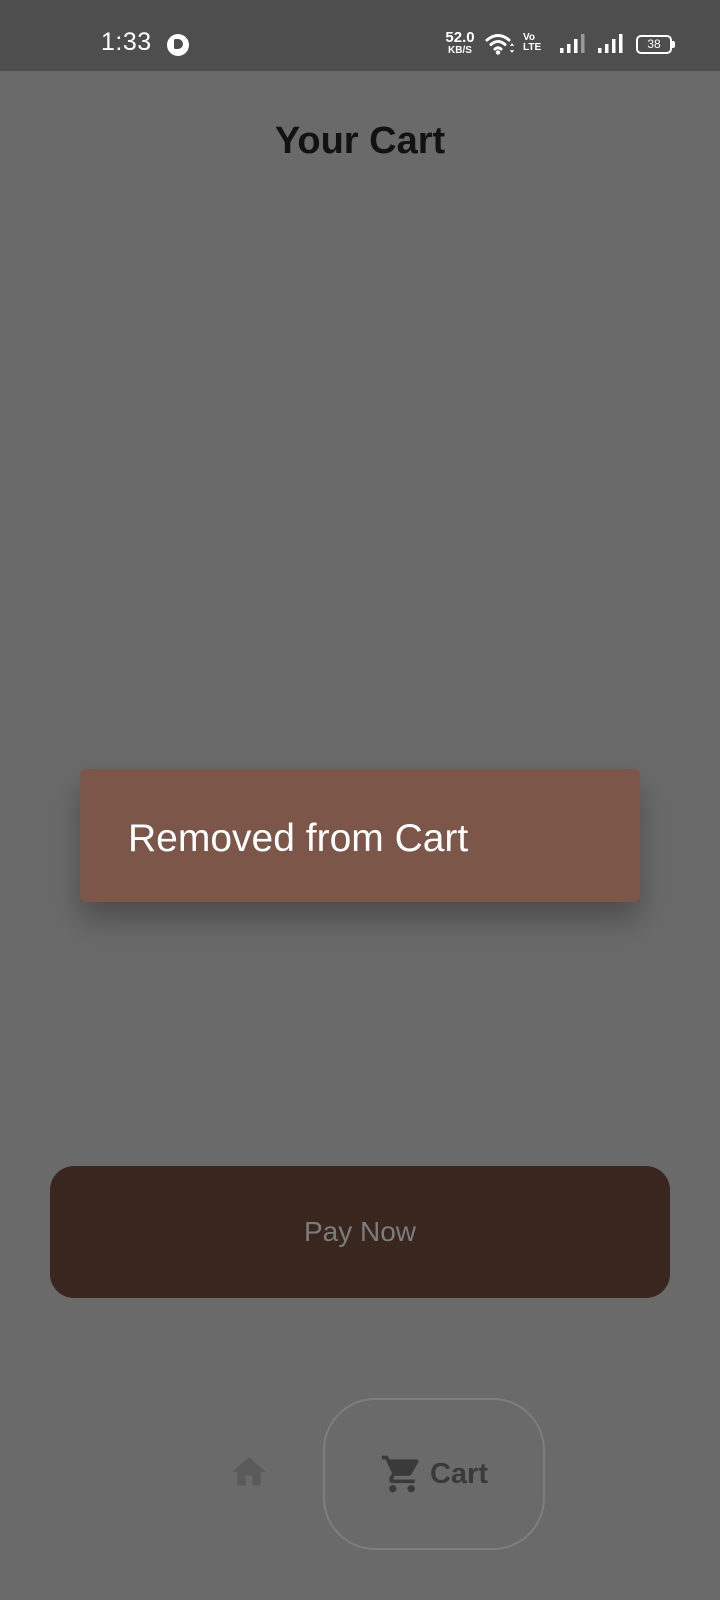  Describe the element at coordinates (298, 838) in the screenshot. I see `snackbar-message: Removed from Cart` at that location.